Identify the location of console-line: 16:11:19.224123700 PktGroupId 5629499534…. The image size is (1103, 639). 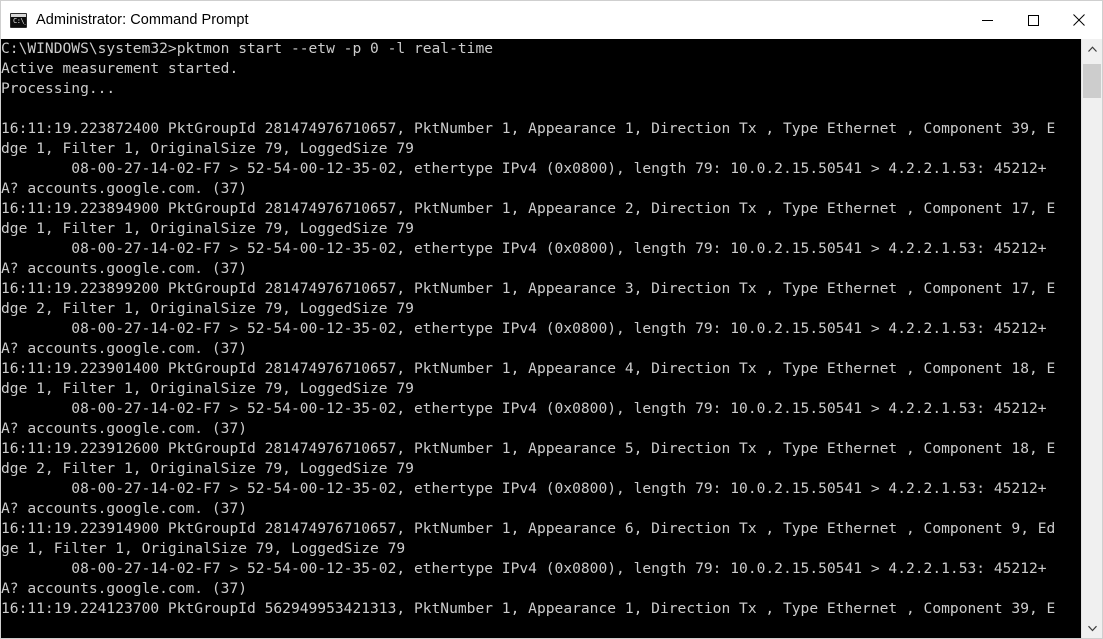
(528, 608).